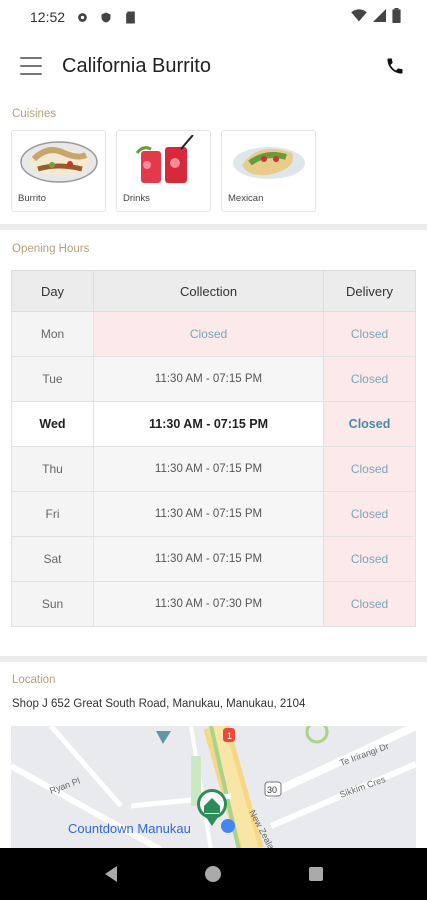 This screenshot has width=427, height=900. What do you see at coordinates (52, 424) in the screenshot?
I see `day-cell: Wed` at bounding box center [52, 424].